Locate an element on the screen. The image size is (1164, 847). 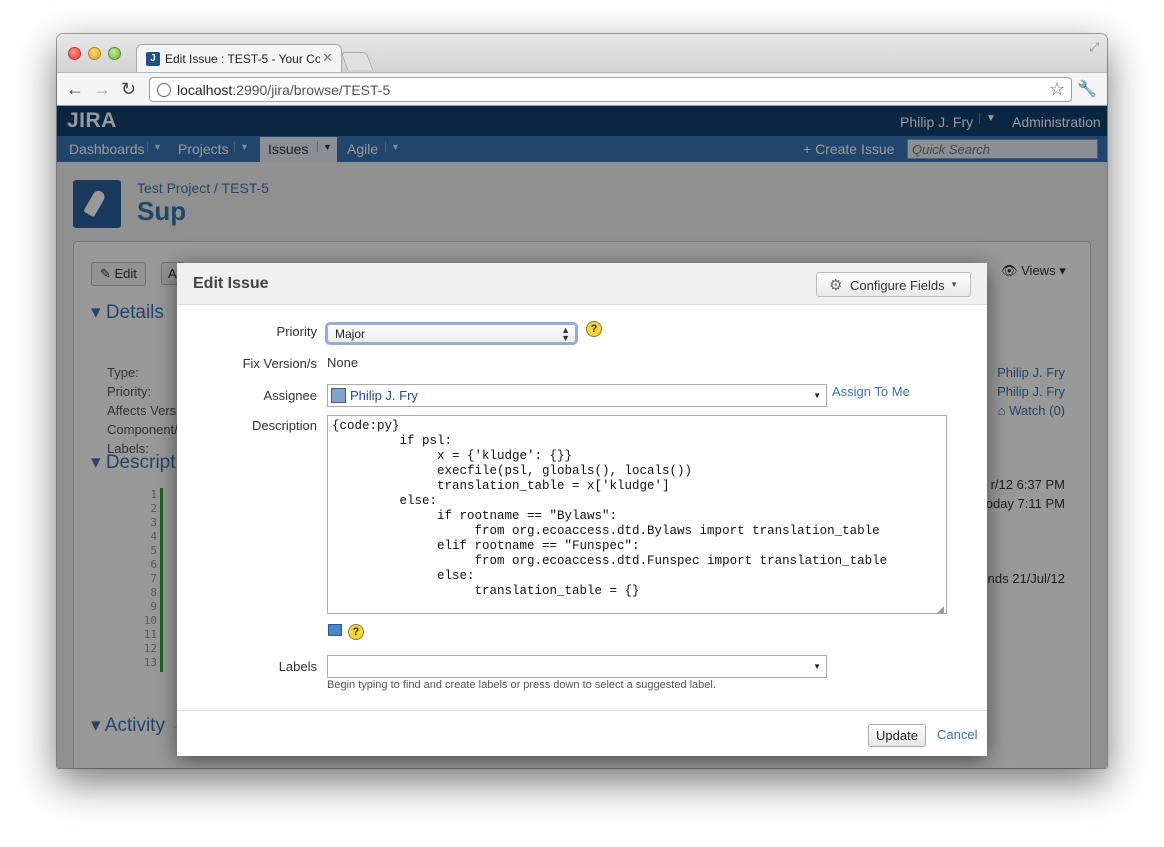
url-host: localhost is located at coordinates (205, 90).